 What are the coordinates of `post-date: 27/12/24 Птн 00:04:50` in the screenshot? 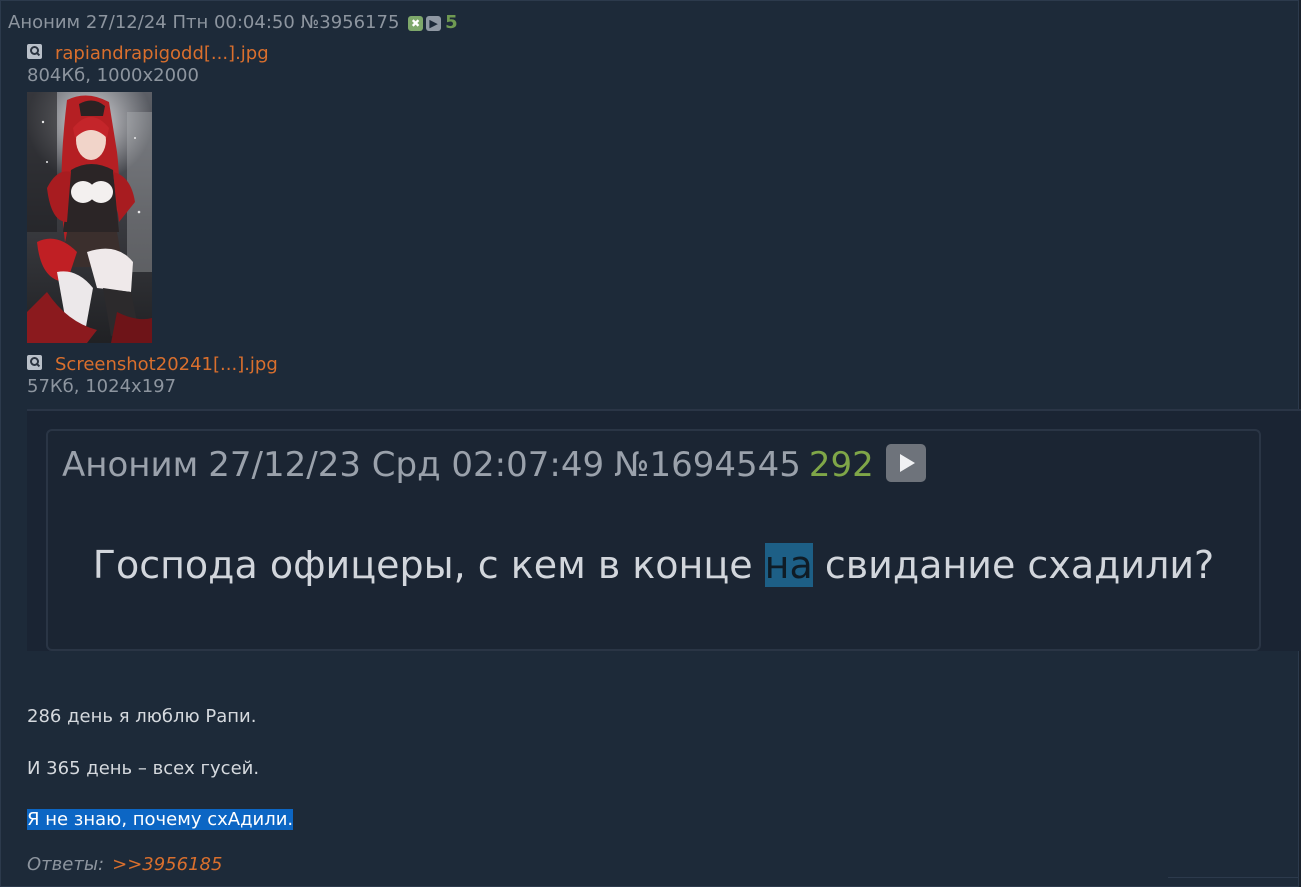 It's located at (190, 22).